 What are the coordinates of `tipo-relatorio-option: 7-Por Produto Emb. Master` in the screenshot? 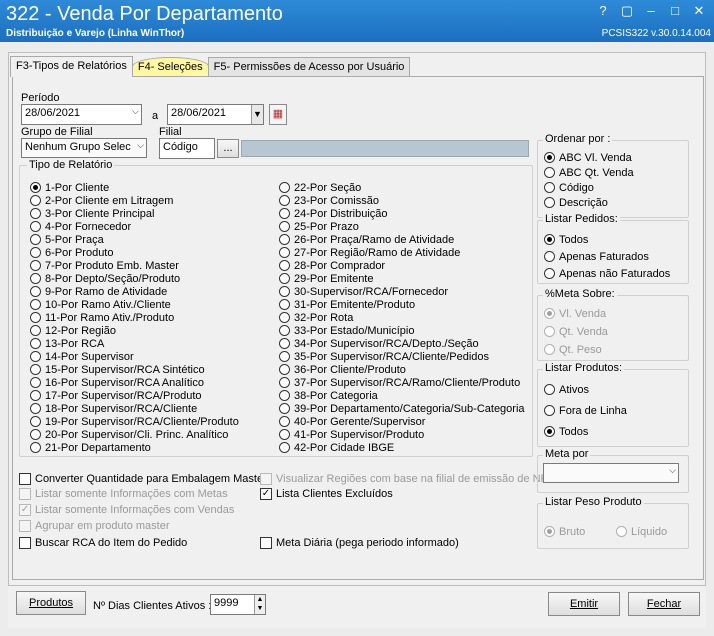 It's located at (104, 265).